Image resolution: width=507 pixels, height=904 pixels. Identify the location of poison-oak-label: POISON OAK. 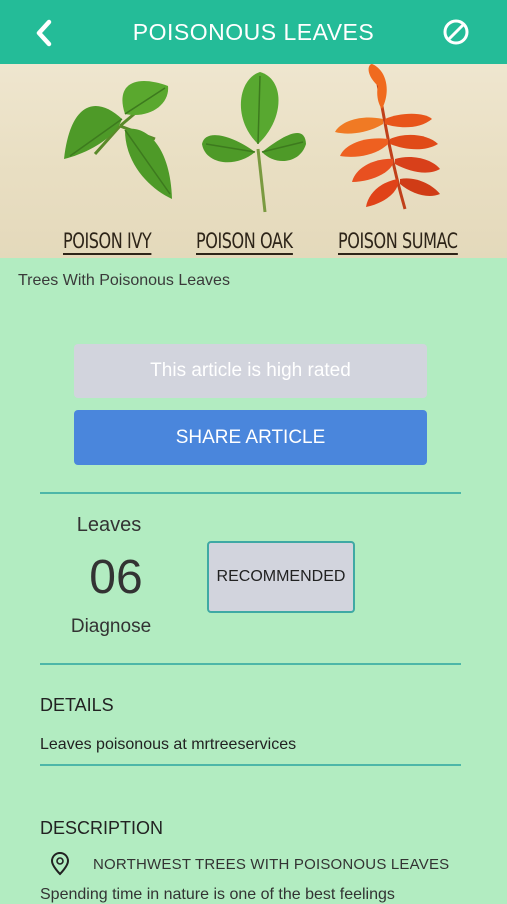
(244, 242).